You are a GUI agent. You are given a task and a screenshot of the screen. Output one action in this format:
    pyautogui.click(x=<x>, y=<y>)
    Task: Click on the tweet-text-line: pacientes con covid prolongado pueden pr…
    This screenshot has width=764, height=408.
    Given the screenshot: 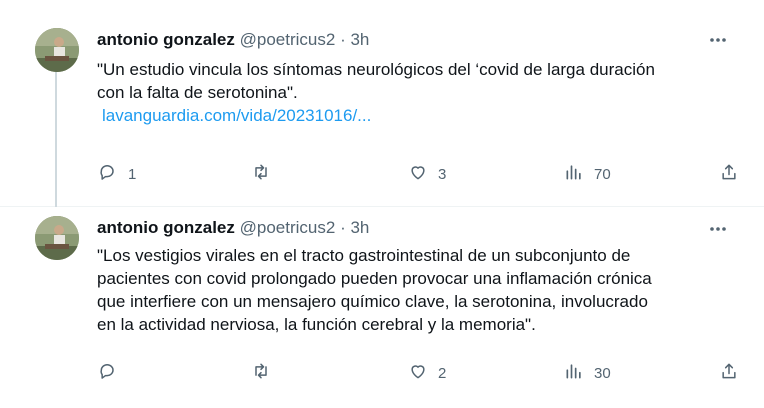 What is the action you would take?
    pyautogui.click(x=374, y=278)
    